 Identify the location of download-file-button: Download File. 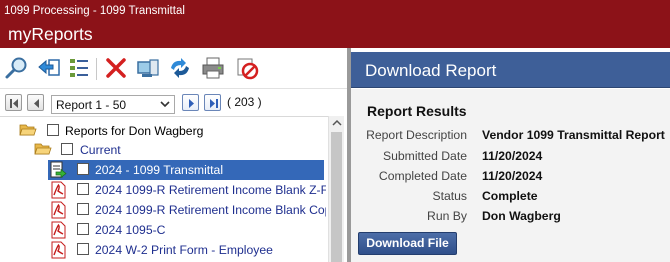
(407, 243).